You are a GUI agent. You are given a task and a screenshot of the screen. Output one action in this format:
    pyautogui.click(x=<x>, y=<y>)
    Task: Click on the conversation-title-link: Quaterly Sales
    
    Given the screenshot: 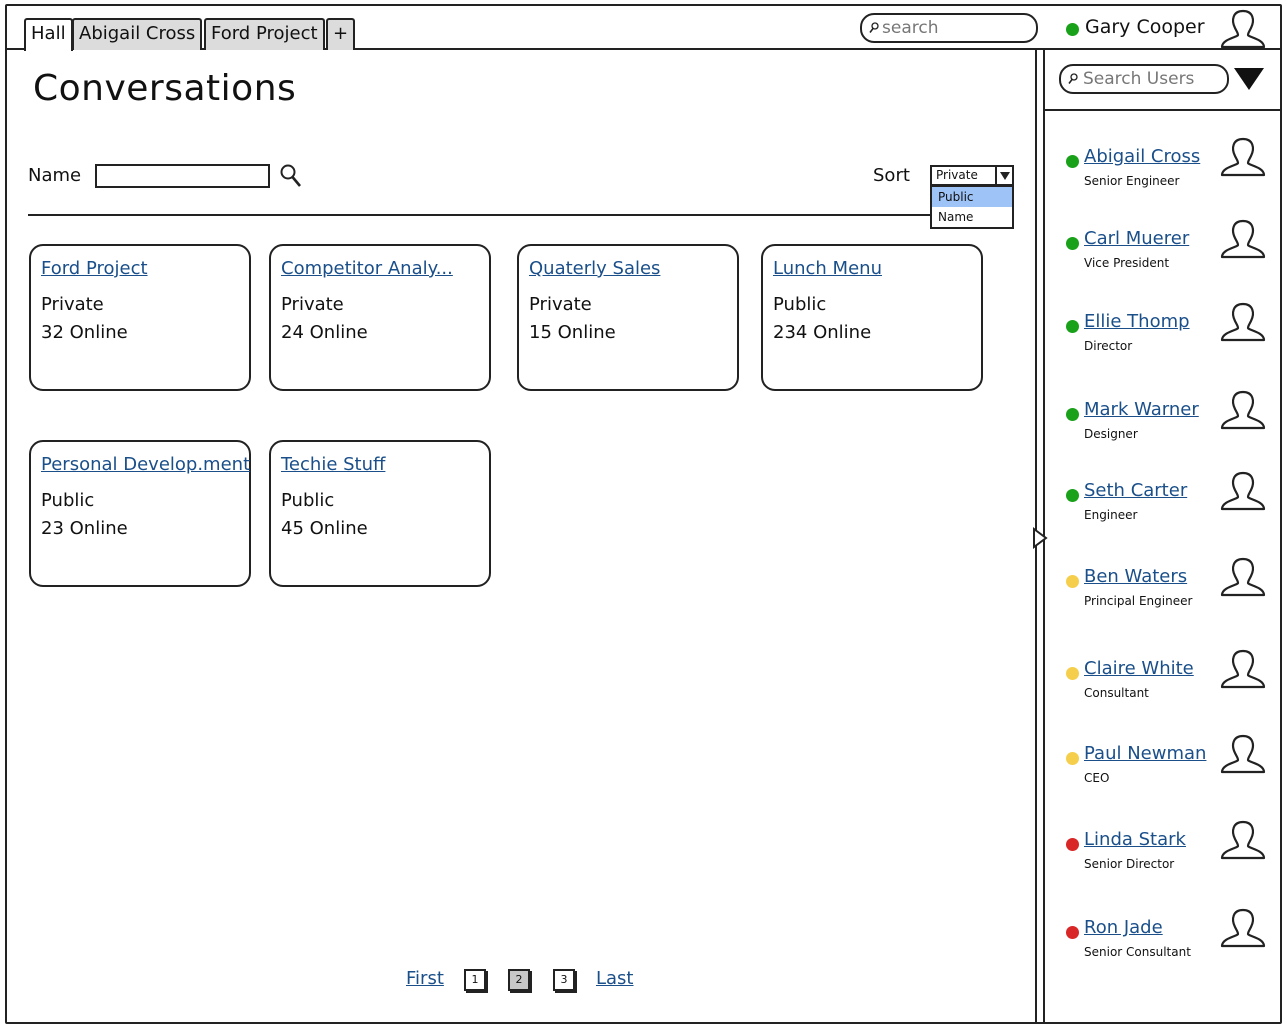 What is the action you would take?
    pyautogui.click(x=594, y=268)
    